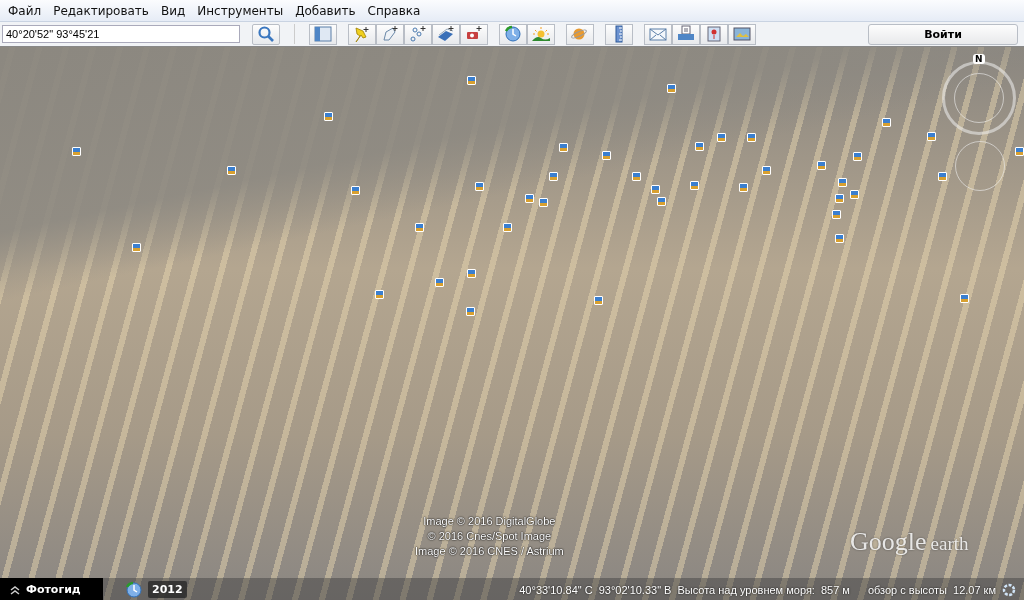  I want to click on menu-item: Вид, so click(173, 10).